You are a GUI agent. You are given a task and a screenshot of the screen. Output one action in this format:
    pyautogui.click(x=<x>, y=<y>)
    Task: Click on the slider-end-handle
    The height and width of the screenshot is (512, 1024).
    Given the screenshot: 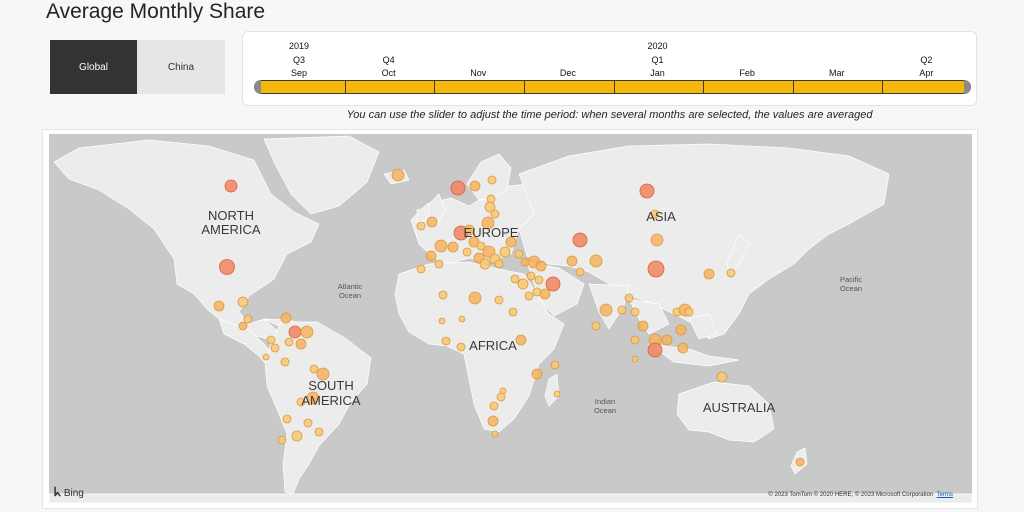 What is the action you would take?
    pyautogui.click(x=967, y=87)
    